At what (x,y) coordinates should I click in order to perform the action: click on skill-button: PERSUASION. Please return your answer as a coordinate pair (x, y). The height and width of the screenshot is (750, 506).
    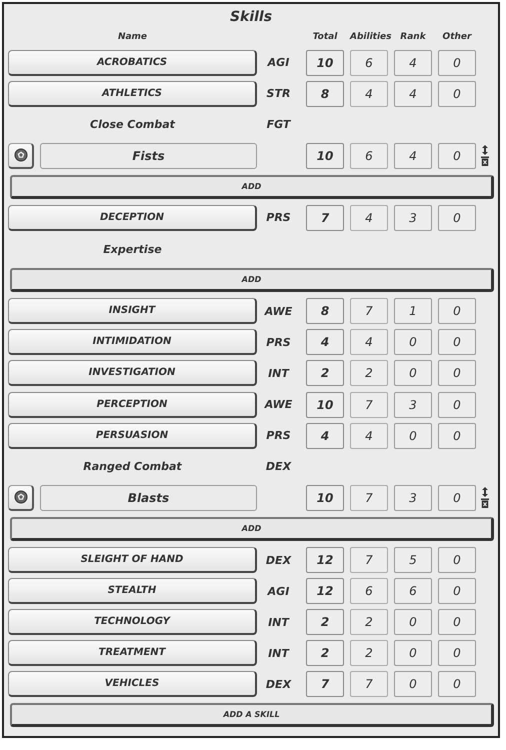
    Looking at the image, I should click on (132, 435).